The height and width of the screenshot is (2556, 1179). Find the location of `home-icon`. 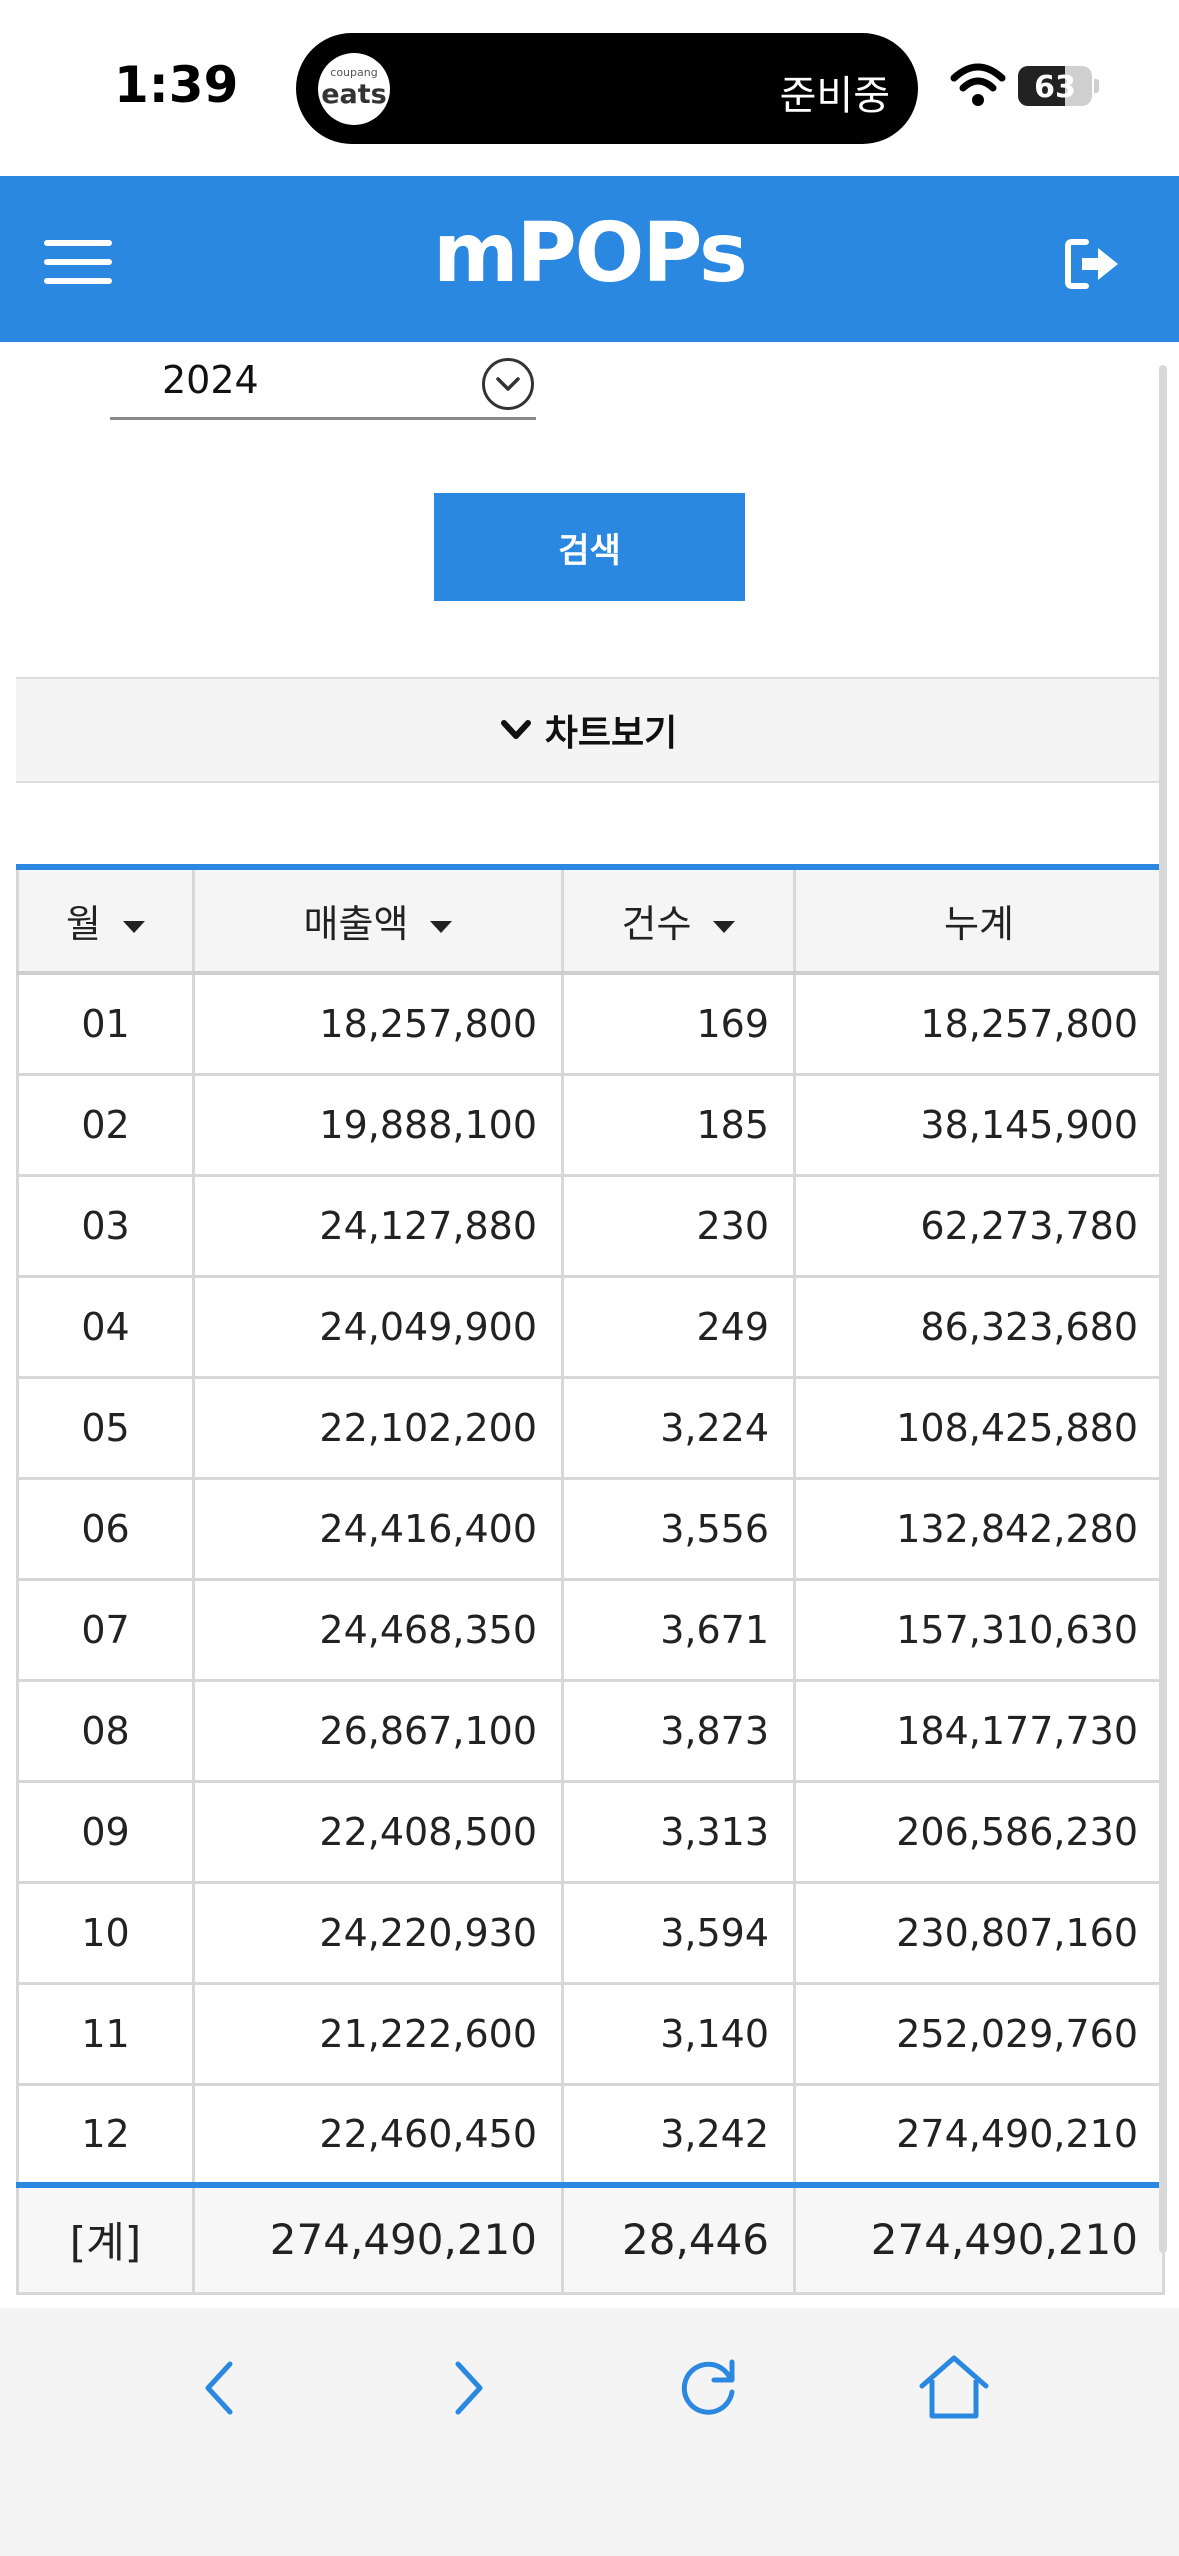

home-icon is located at coordinates (954, 2388).